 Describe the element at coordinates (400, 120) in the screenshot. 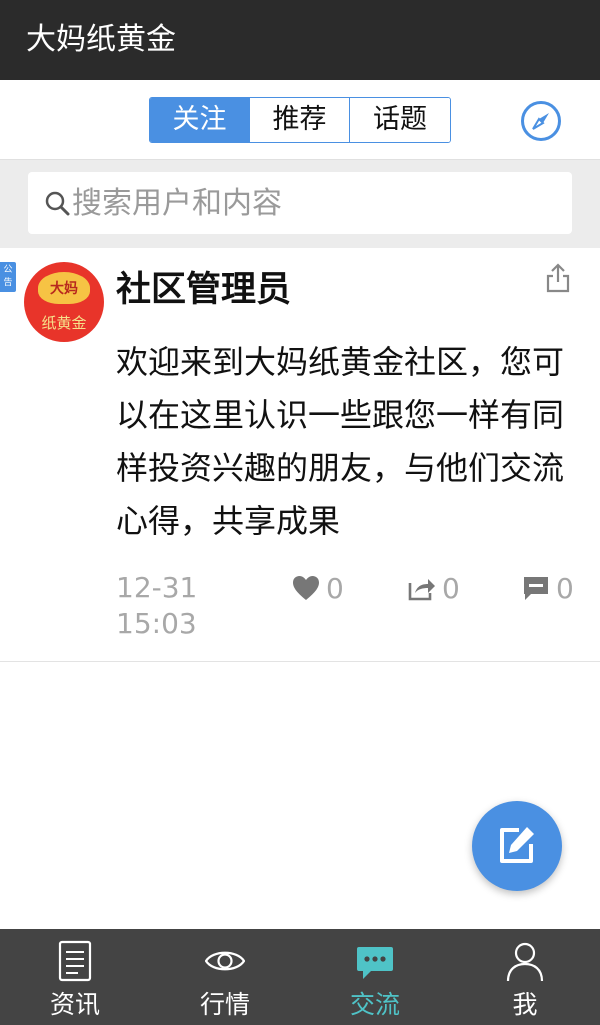

I see `tab-topics: 话题` at that location.